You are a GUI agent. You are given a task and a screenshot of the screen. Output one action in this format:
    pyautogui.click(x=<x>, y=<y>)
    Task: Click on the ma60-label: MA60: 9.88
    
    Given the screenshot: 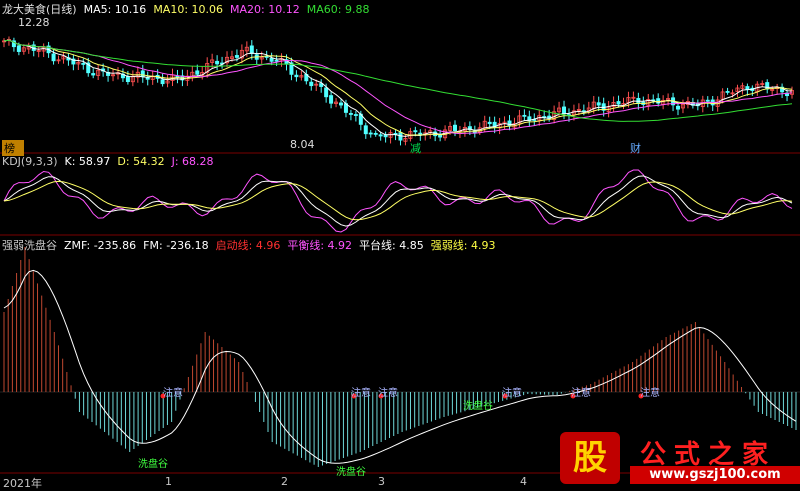 What is the action you would take?
    pyautogui.click(x=338, y=9)
    